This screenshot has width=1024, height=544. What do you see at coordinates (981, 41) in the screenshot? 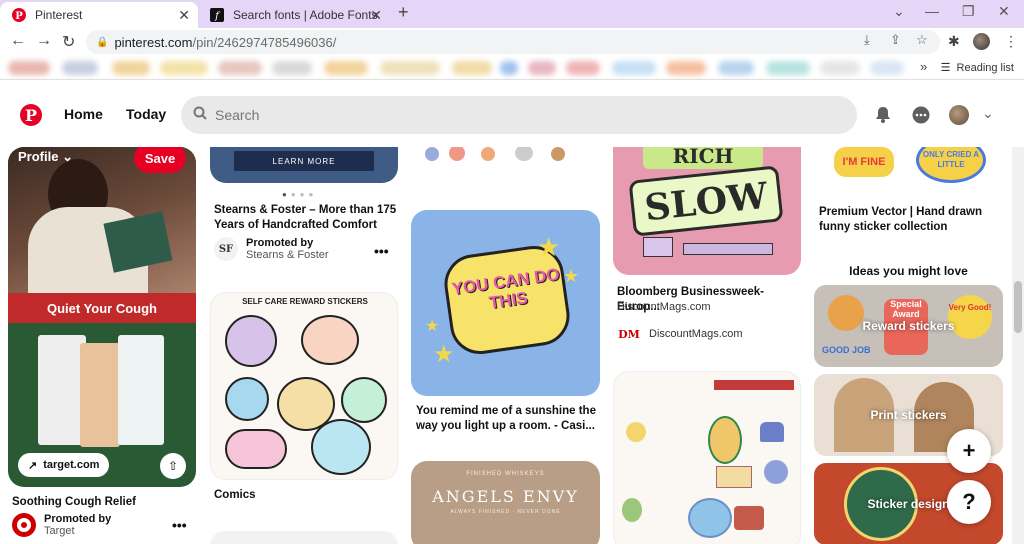
I see `profile-avatar-icon` at bounding box center [981, 41].